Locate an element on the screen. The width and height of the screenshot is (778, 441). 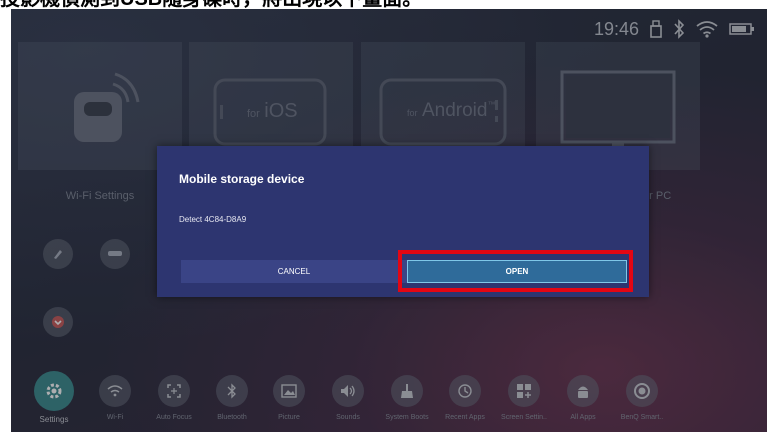
top-caption: 投影機偵測到USB隨身碟時，將出現以下畫面。 is located at coordinates (389, 4).